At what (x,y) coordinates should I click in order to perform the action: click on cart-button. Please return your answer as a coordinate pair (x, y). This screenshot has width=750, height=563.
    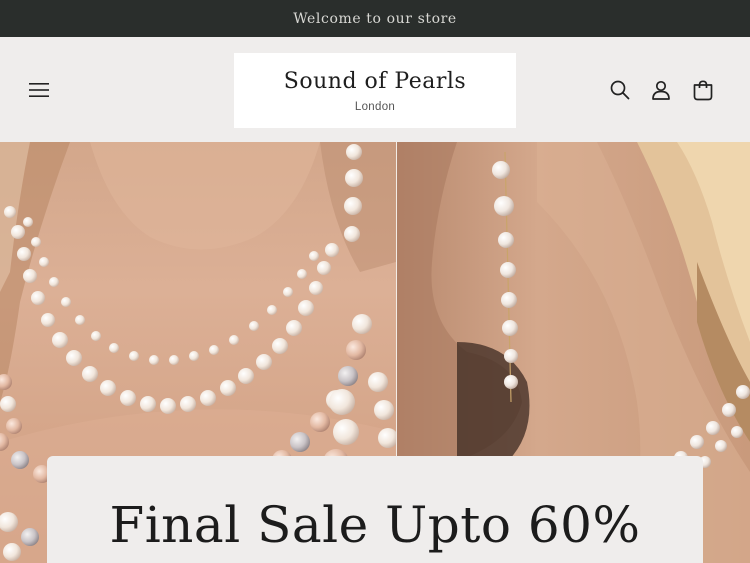
    Looking at the image, I should click on (703, 90).